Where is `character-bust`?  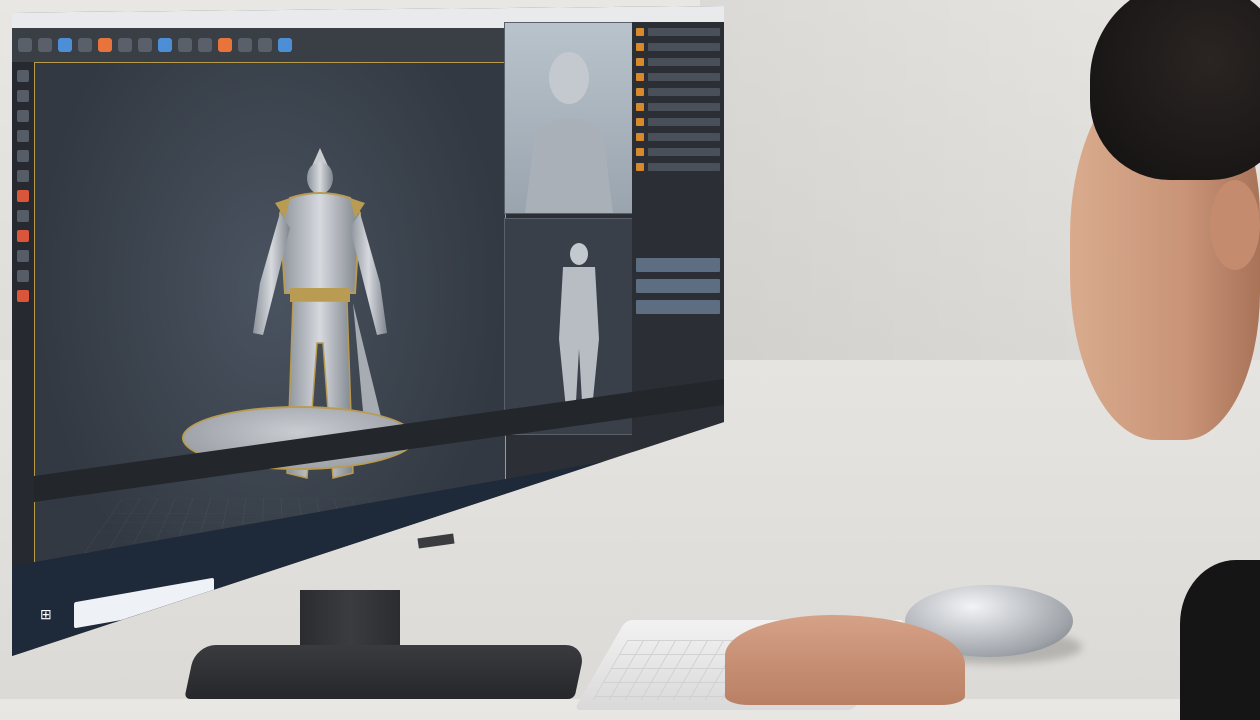 character-bust is located at coordinates (569, 132).